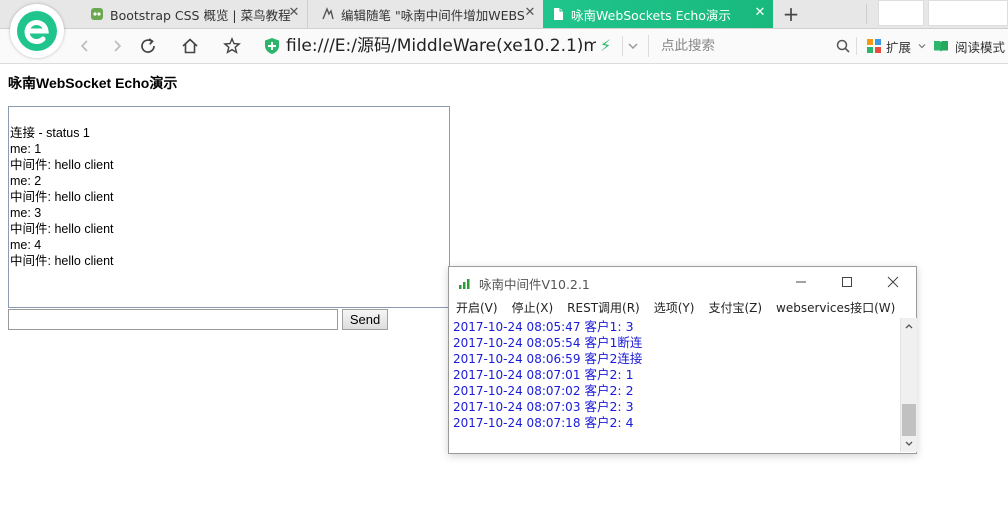  Describe the element at coordinates (908, 385) in the screenshot. I see `vertical-scrollbar` at that location.